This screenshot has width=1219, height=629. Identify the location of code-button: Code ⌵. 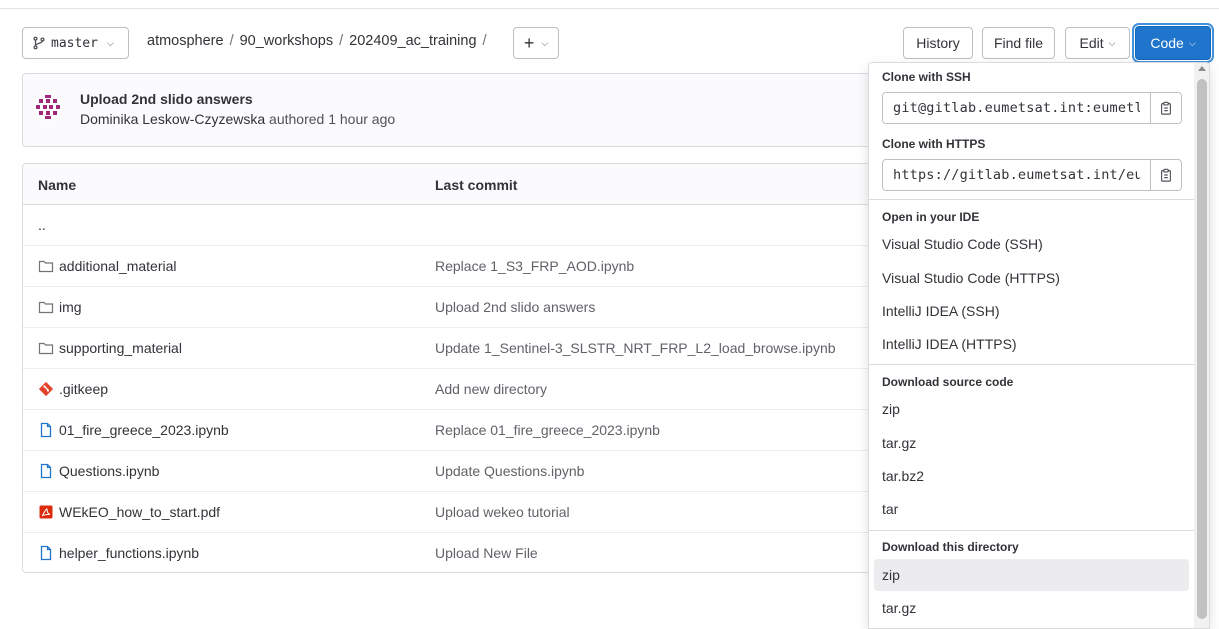
(1173, 43).